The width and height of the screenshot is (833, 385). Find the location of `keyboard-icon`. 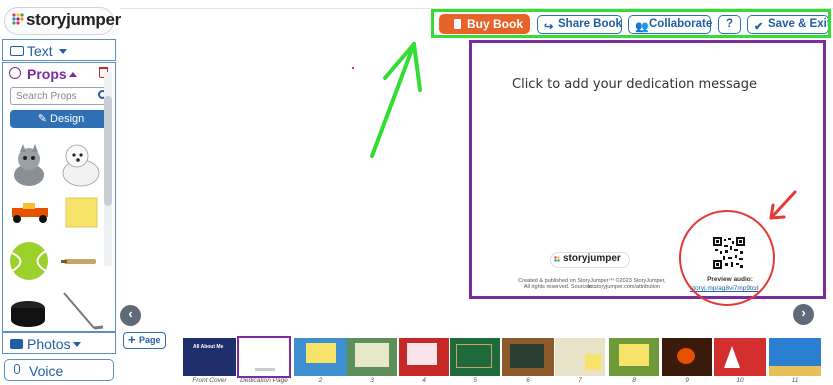

keyboard-icon is located at coordinates (17, 51).